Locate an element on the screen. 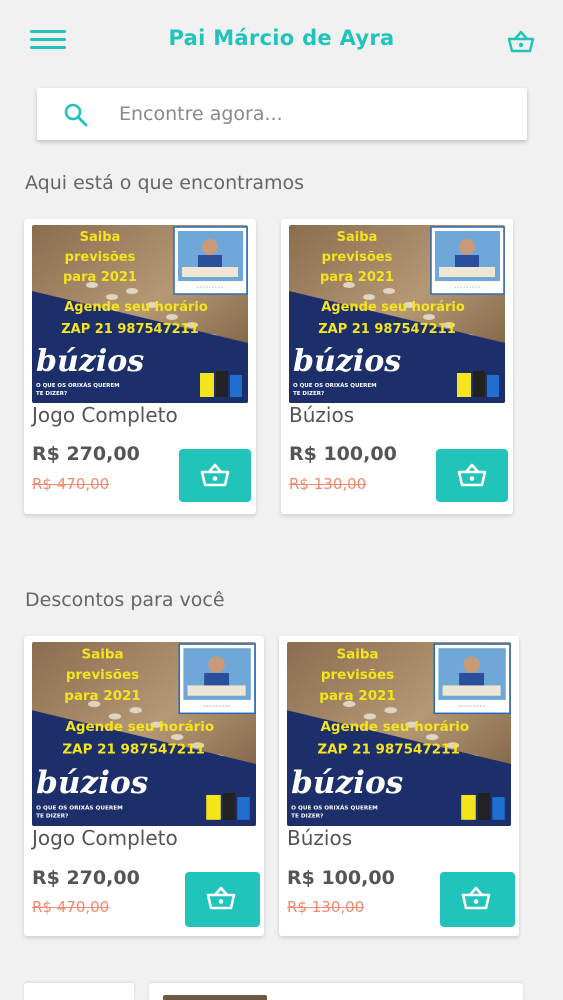 The image size is (563, 1000). product-image-partial is located at coordinates (215, 997).